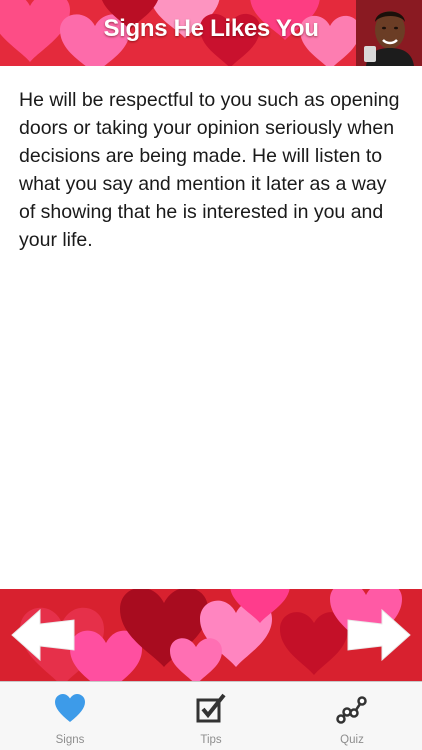 The image size is (422, 750). What do you see at coordinates (389, 33) in the screenshot?
I see `avatar` at bounding box center [389, 33].